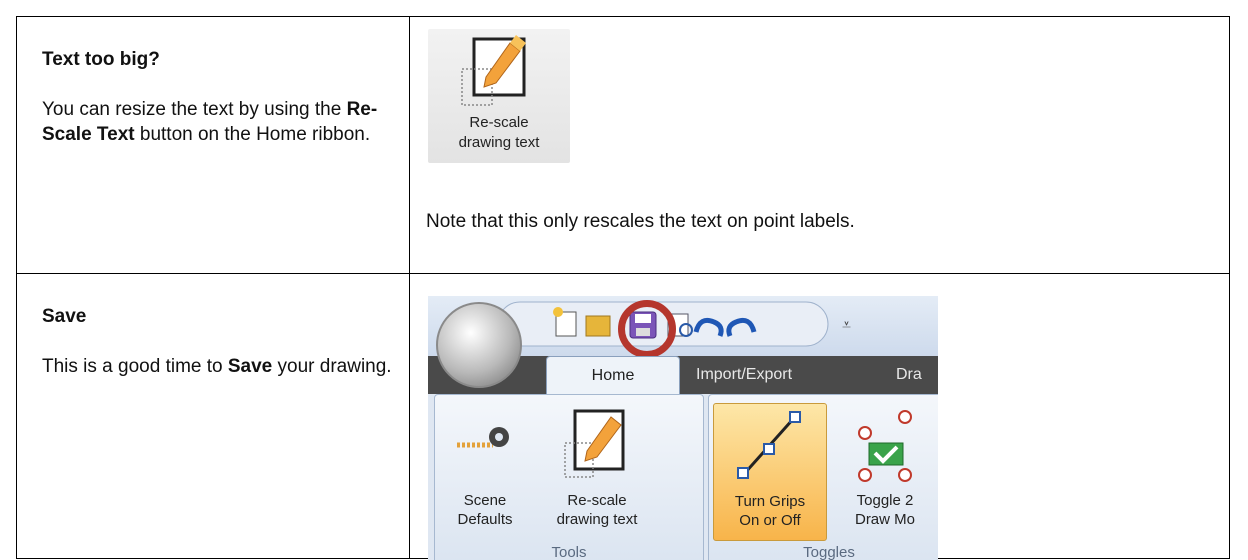  What do you see at coordinates (598, 326) in the screenshot?
I see `open-folder-icon` at bounding box center [598, 326].